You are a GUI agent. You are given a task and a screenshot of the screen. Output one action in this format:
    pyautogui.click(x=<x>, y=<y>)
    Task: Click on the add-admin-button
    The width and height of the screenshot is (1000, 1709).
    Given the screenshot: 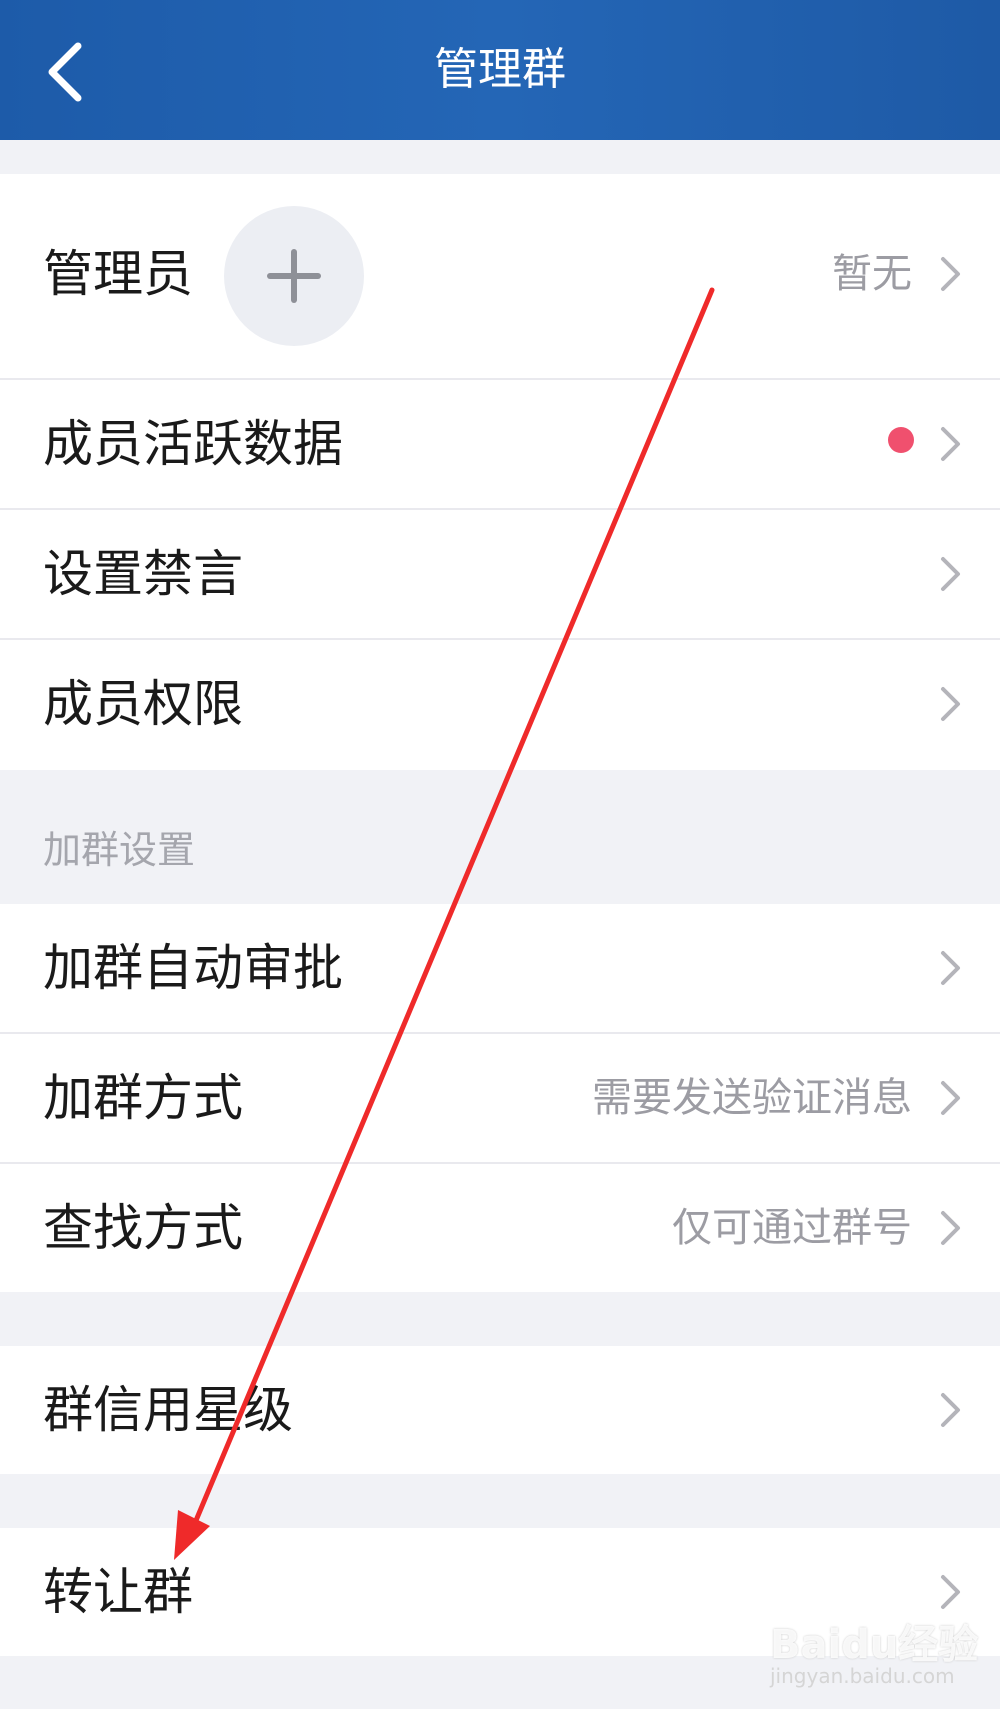 What is the action you would take?
    pyautogui.click(x=294, y=276)
    